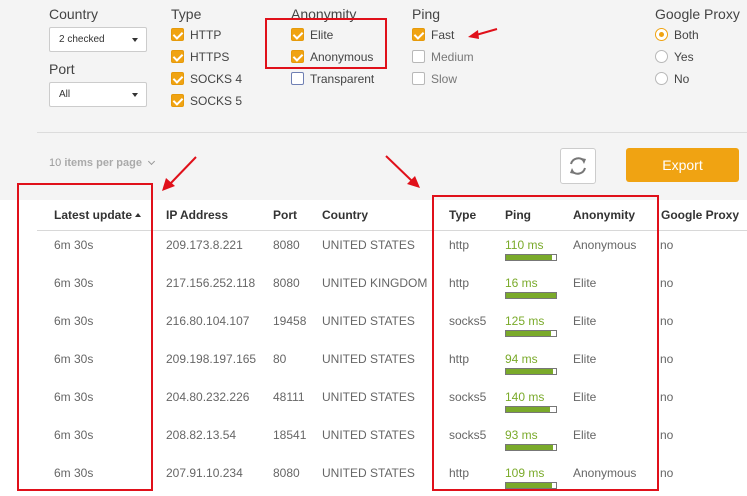  I want to click on ping-option-label: Slow, so click(444, 79).